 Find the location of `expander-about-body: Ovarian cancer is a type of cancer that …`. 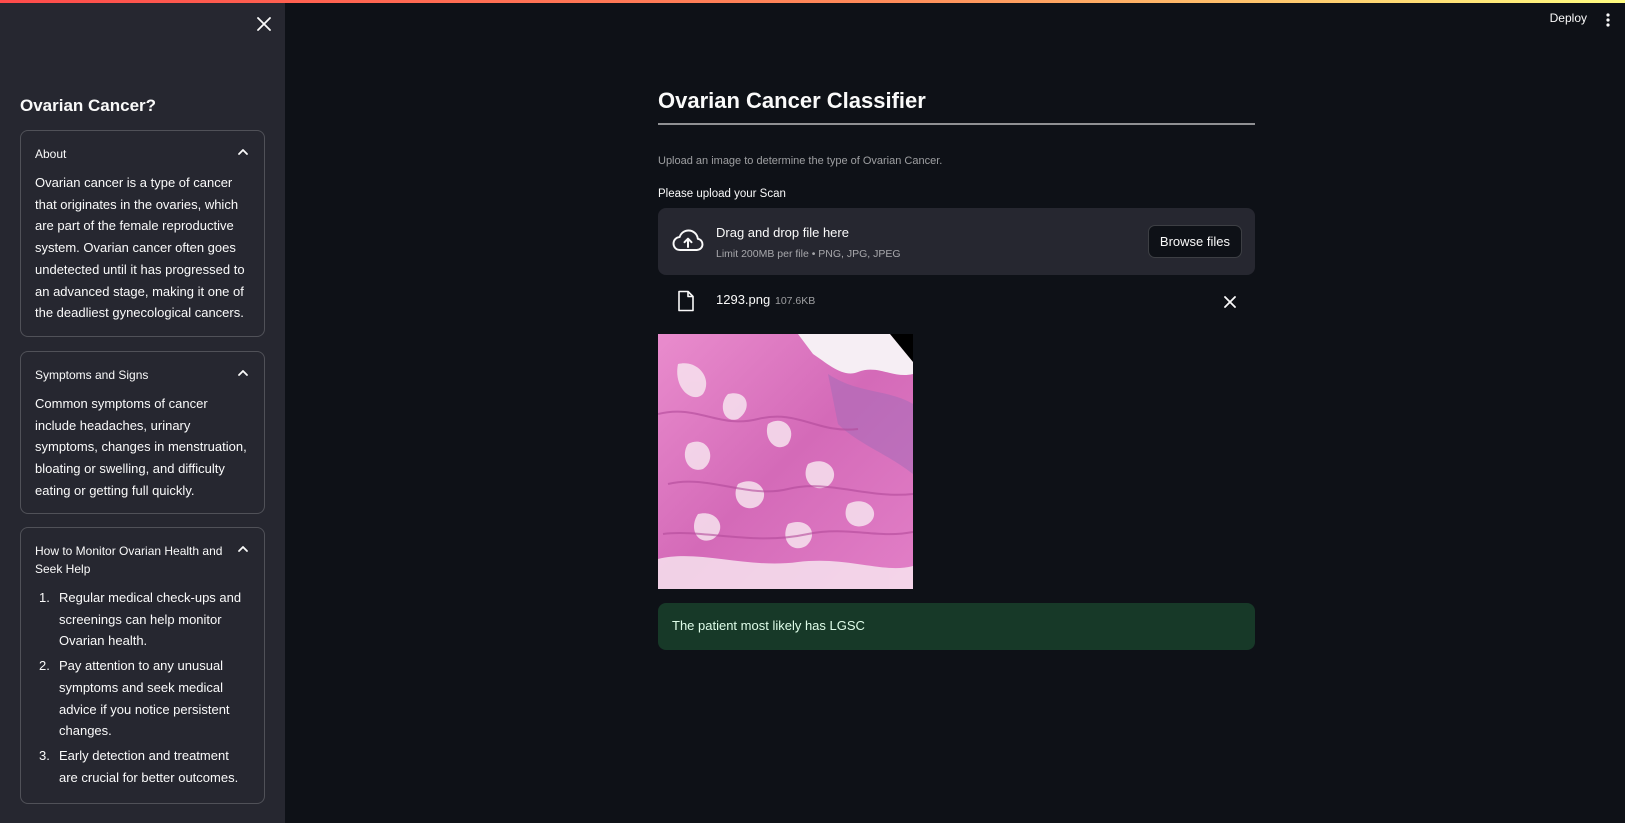

expander-about-body: Ovarian cancer is a type of cancer that … is located at coordinates (140, 248).